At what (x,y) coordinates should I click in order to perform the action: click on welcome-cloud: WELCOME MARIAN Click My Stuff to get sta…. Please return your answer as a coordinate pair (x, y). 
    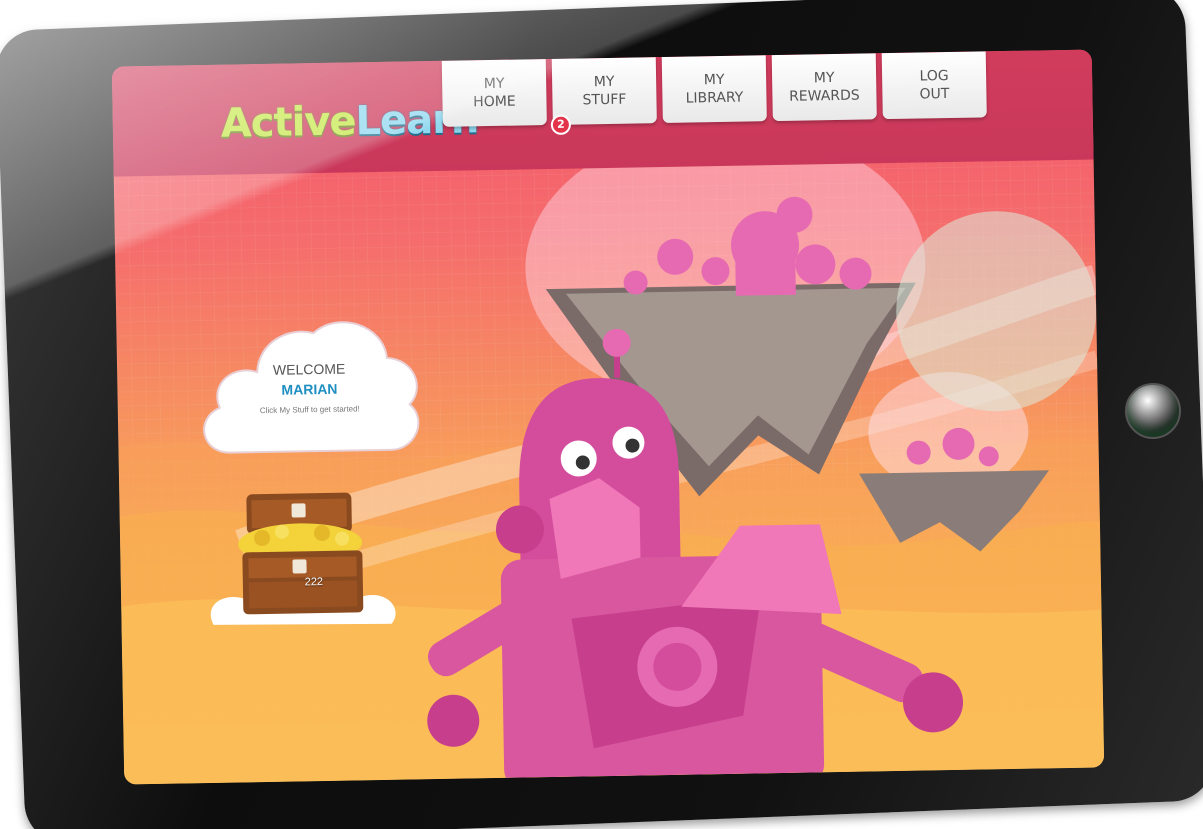
    Looking at the image, I should click on (309, 386).